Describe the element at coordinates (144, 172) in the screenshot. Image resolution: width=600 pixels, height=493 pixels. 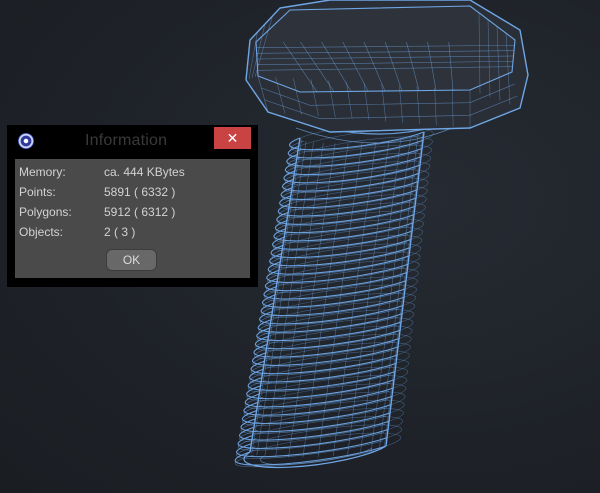
I see `memory-value: ca. 444 KBytes` at that location.